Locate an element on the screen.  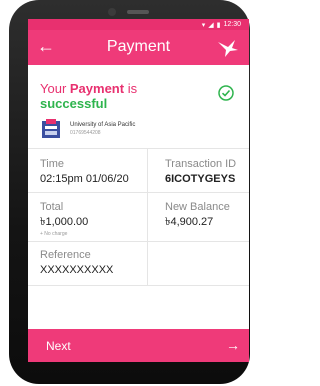
recipient-phone: 01769544208 is located at coordinates (85, 133).